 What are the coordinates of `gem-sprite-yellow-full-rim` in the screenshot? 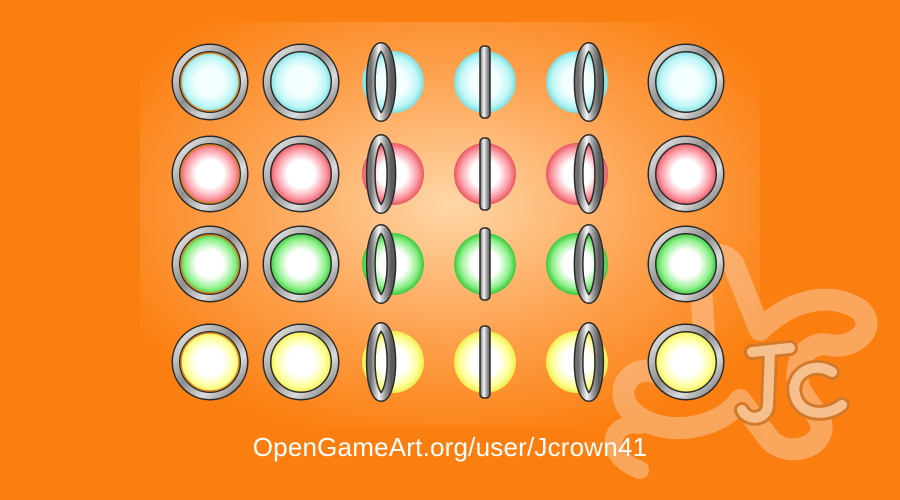 It's located at (301, 362).